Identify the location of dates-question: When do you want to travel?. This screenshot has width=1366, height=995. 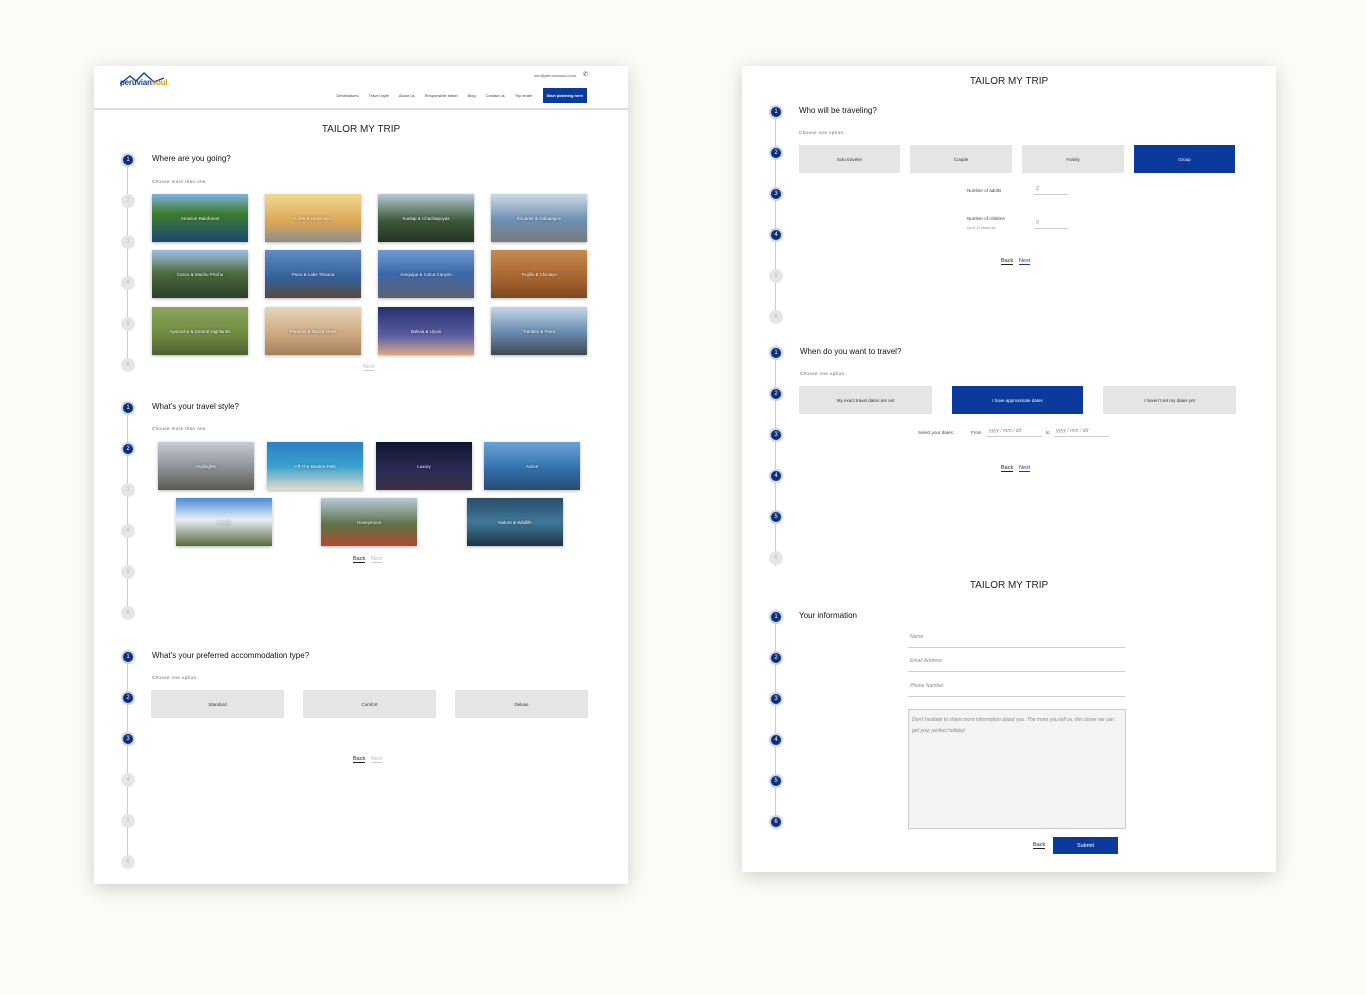
(851, 351).